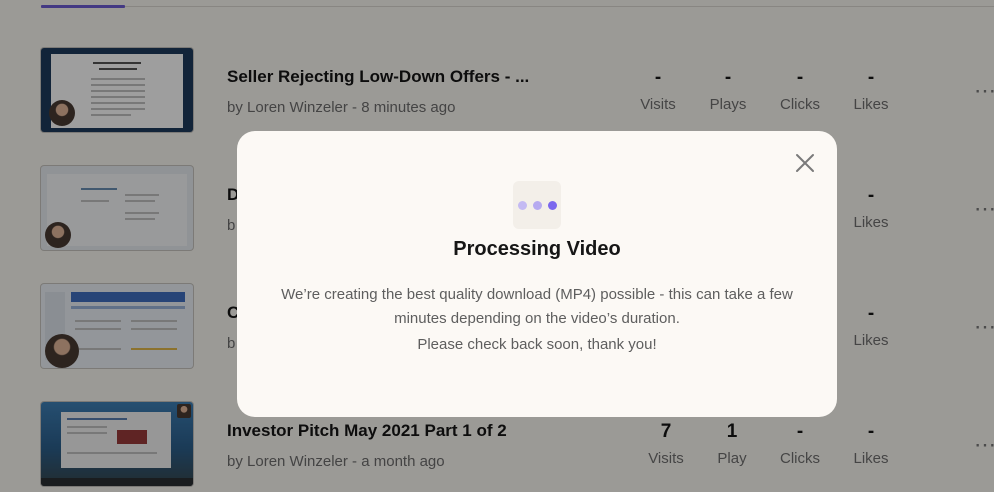  What do you see at coordinates (537, 249) in the screenshot?
I see `modal-title: Processing Video` at bounding box center [537, 249].